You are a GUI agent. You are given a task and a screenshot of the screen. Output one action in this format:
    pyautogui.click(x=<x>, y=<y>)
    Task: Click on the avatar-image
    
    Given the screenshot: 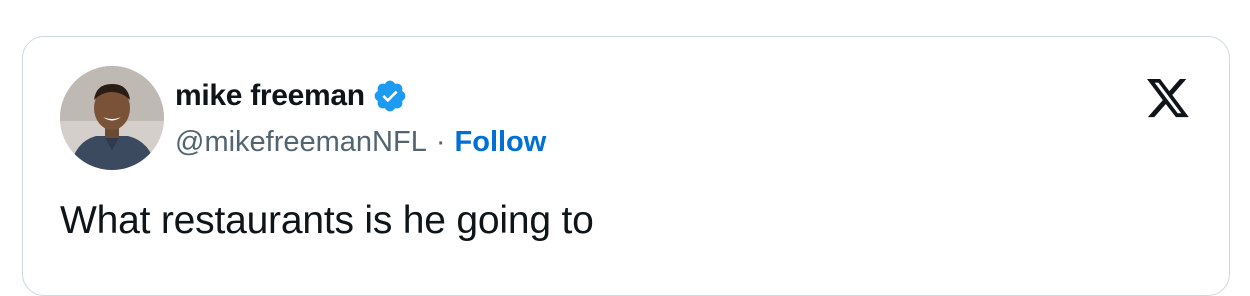 What is the action you would take?
    pyautogui.click(x=112, y=118)
    